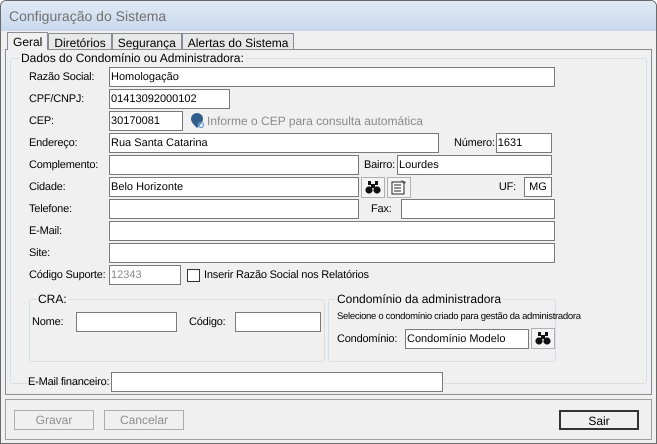  I want to click on cep-hint: Informe o CEP para consulta automática, so click(315, 121).